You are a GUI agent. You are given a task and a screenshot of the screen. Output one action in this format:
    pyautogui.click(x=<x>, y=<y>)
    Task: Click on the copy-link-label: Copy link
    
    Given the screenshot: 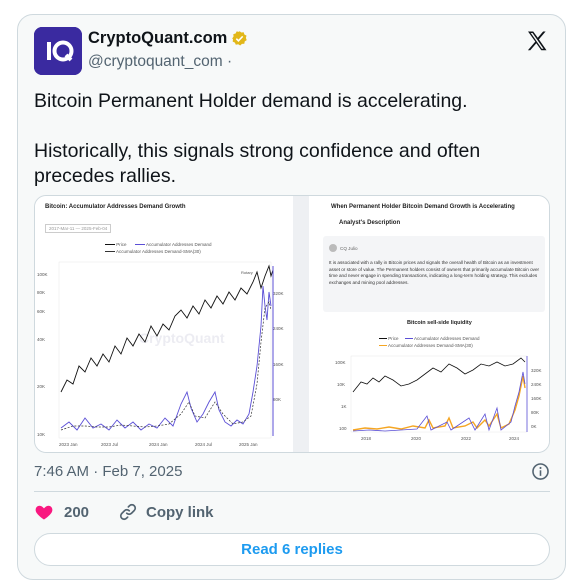 What is the action you would take?
    pyautogui.click(x=180, y=512)
    